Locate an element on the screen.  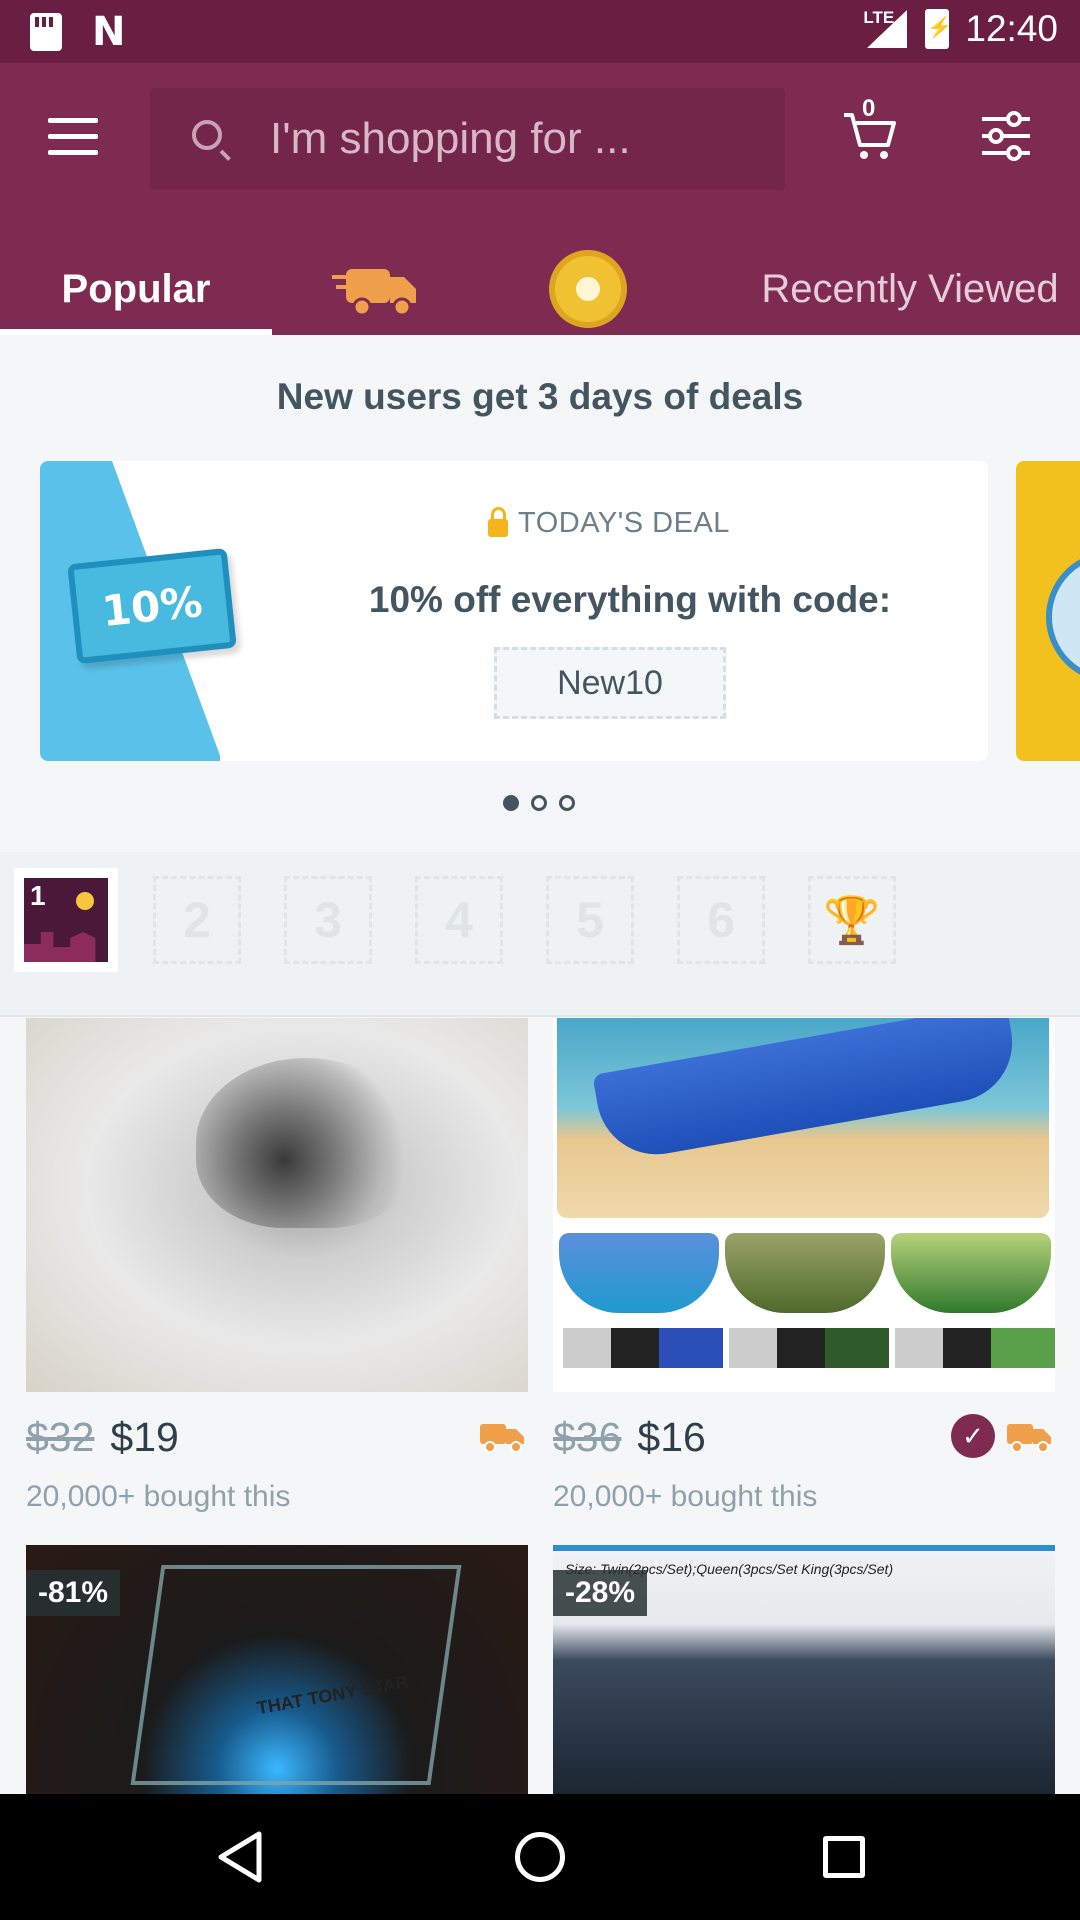
tab-rewards is located at coordinates (588, 289).